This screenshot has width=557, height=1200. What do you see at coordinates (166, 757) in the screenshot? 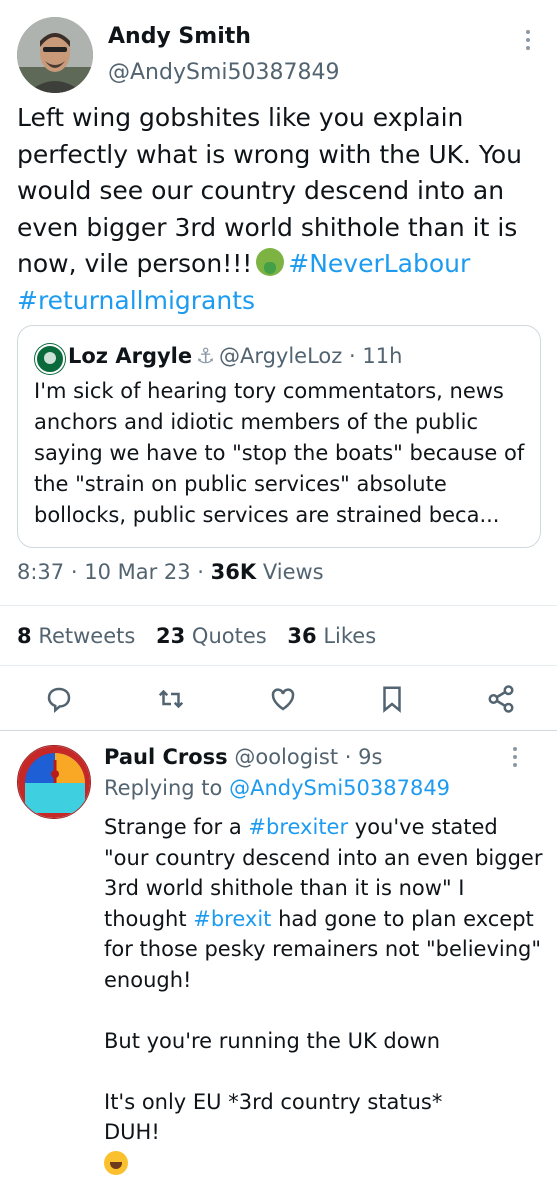
I see `reply-author-name: Paul Cross` at bounding box center [166, 757].